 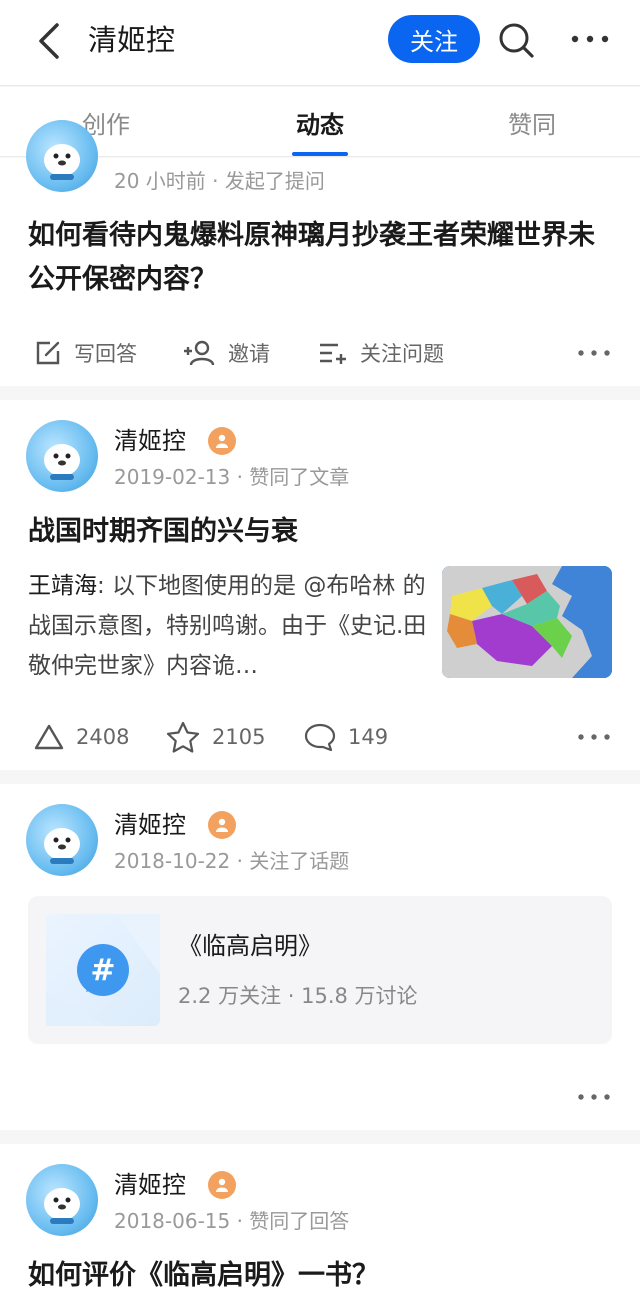 I want to click on upvote-button: 2408, so click(x=81, y=737).